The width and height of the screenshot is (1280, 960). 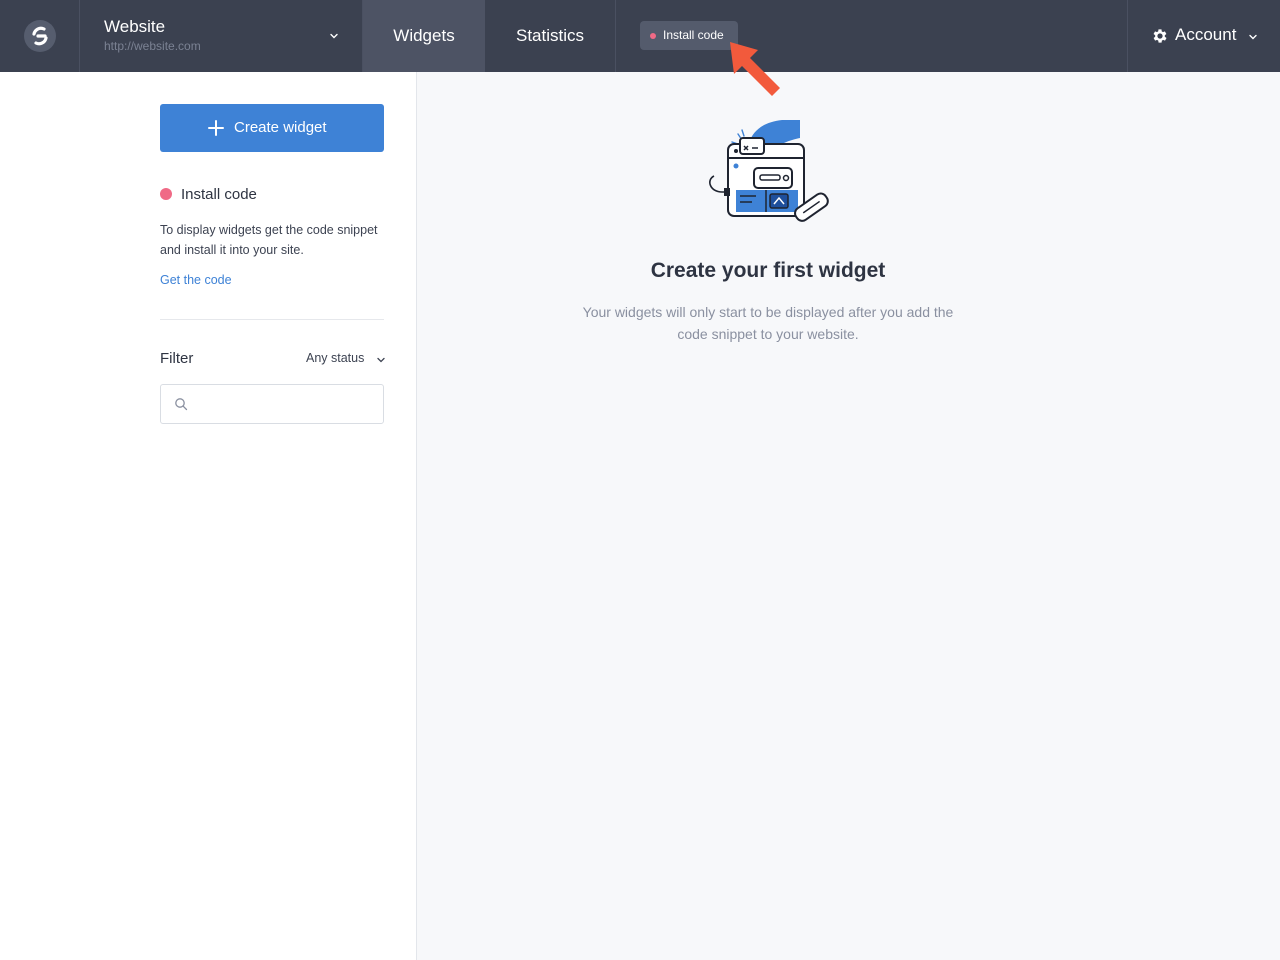 I want to click on create-widget-button-label: Create widget, so click(x=280, y=127).